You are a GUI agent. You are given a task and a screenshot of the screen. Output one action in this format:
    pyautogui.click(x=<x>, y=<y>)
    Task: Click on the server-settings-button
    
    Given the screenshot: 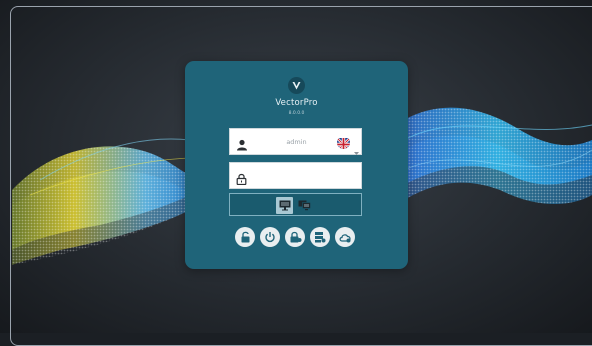 What is the action you would take?
    pyautogui.click(x=320, y=237)
    